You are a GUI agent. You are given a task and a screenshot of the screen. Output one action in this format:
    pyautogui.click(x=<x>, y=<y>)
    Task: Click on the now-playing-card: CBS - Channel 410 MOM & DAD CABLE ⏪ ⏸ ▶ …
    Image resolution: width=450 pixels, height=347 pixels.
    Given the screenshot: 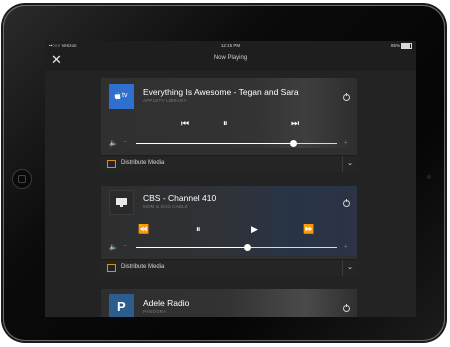 What is the action you would take?
    pyautogui.click(x=229, y=231)
    